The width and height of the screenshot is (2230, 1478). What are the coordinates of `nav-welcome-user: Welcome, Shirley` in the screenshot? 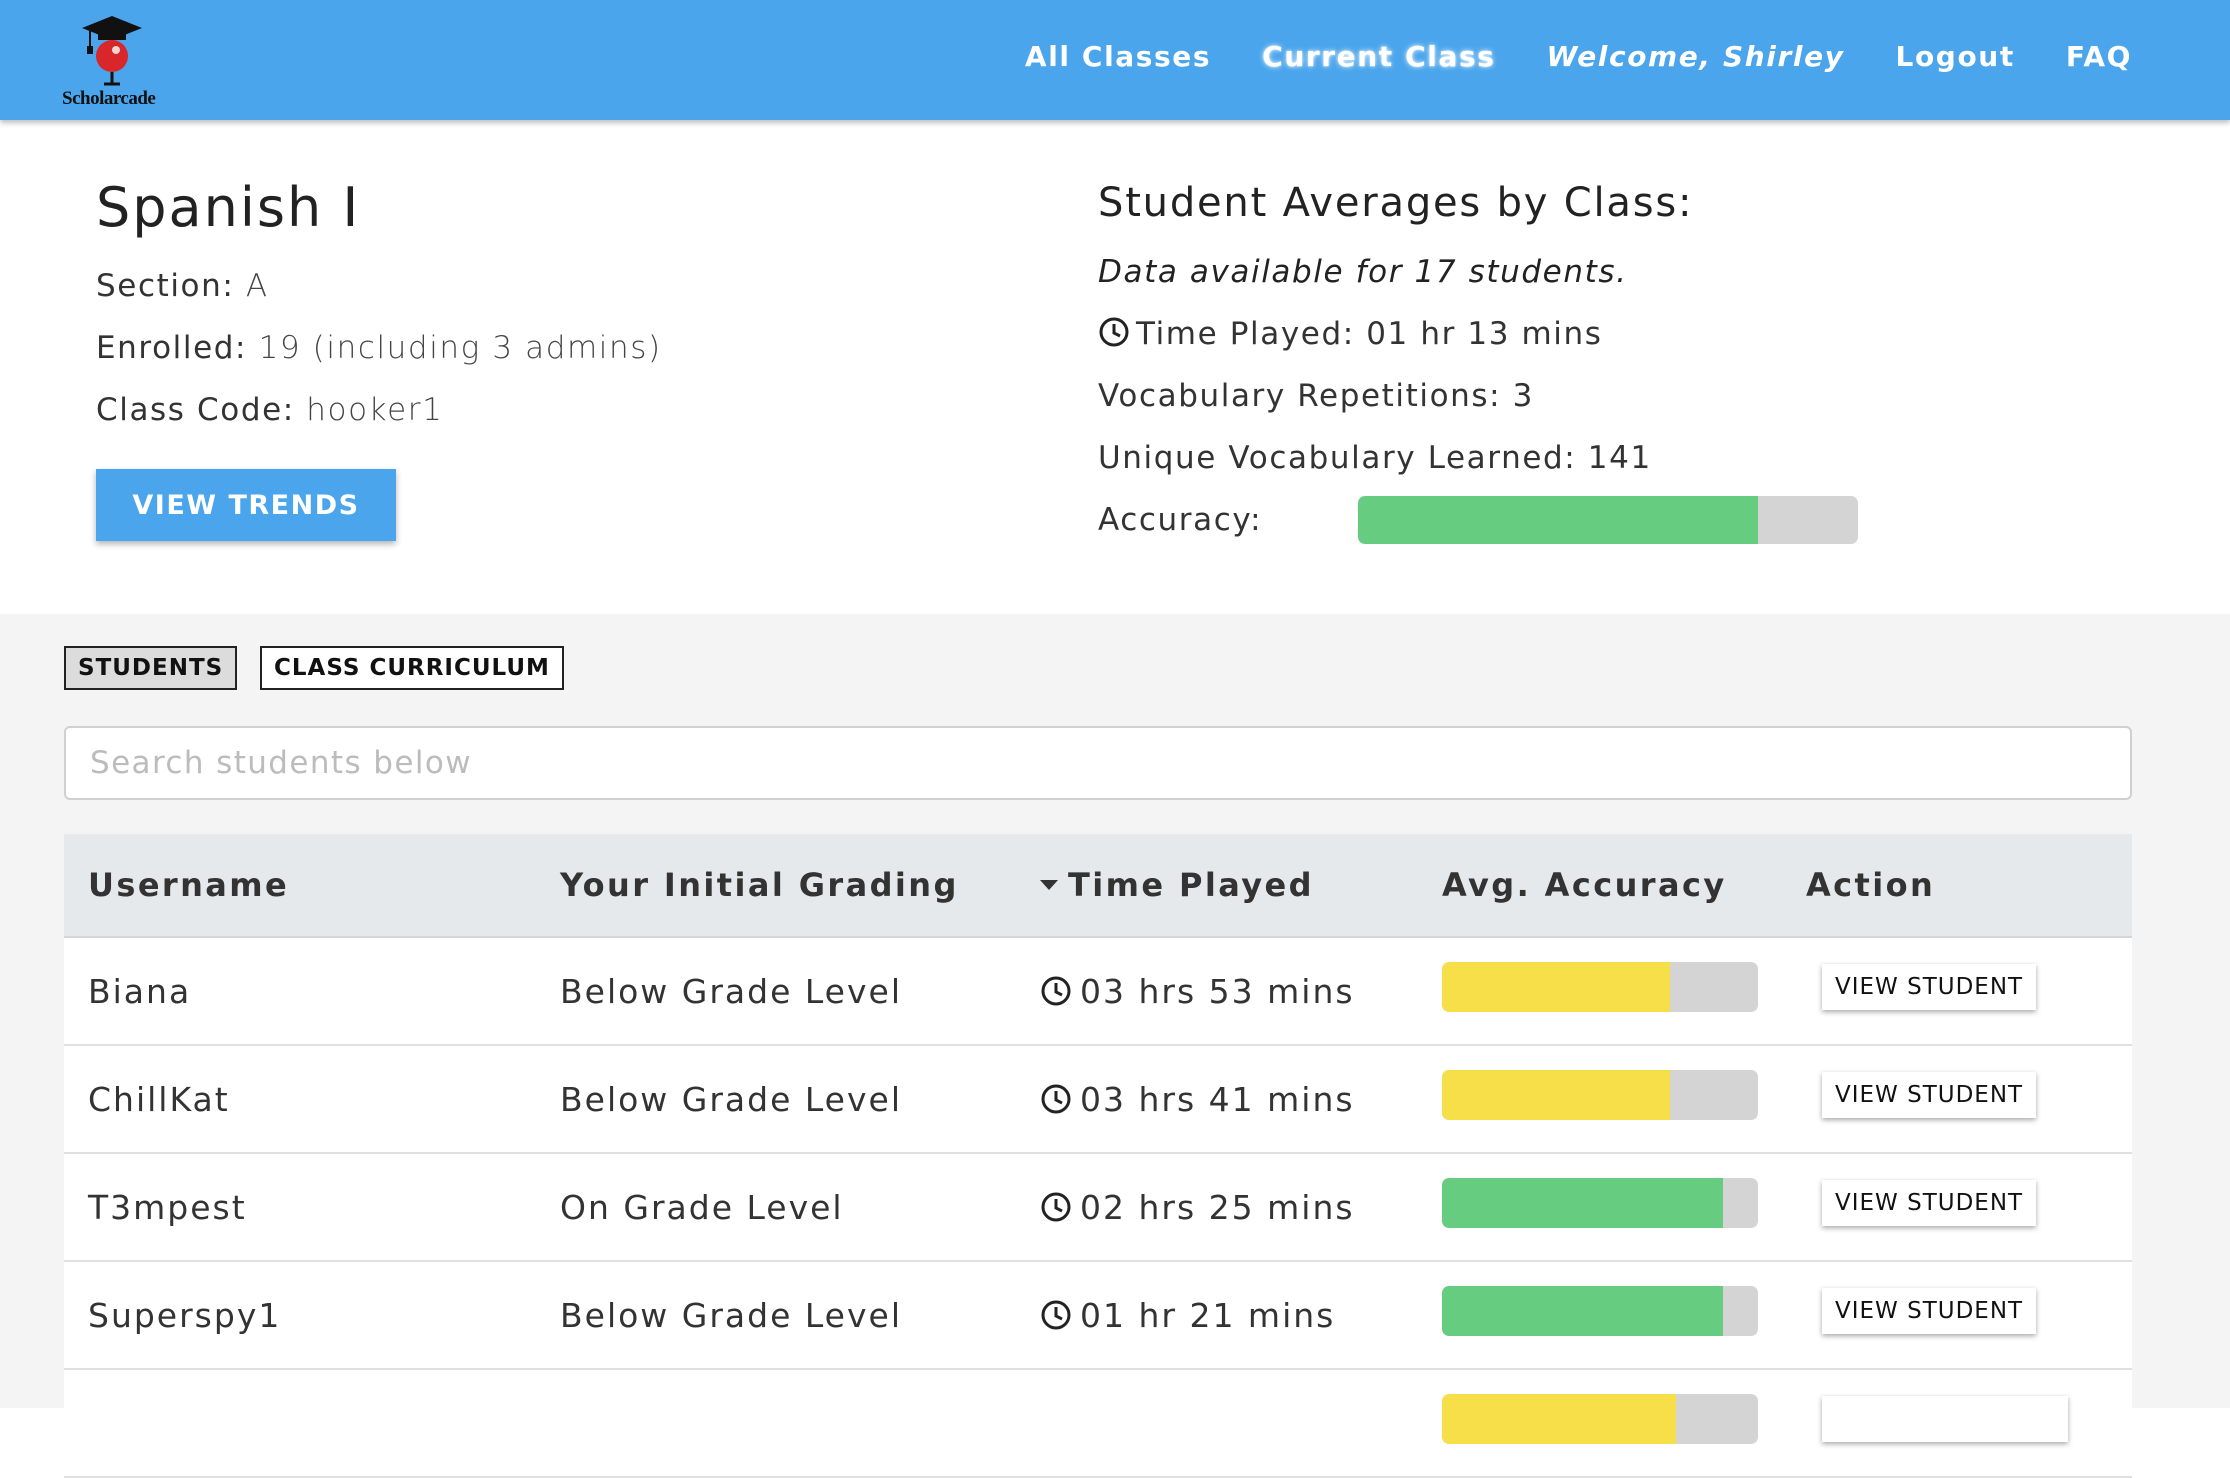 It's located at (1696, 56).